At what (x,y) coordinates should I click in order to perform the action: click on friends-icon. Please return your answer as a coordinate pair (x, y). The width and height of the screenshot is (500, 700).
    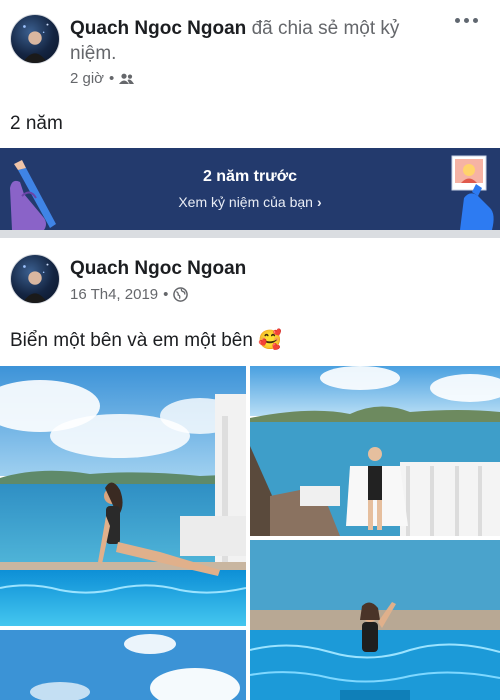
    Looking at the image, I should click on (127, 79).